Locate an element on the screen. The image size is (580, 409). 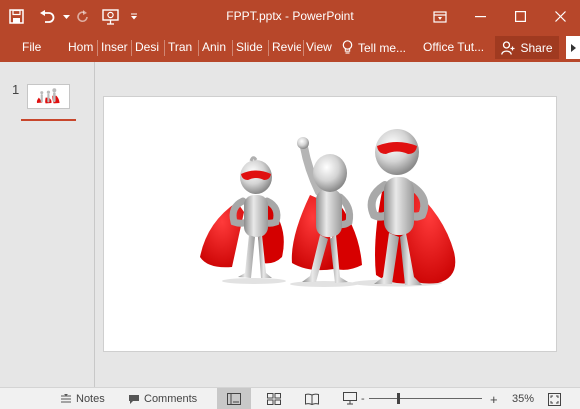
notes-button: Notes is located at coordinates (82, 398).